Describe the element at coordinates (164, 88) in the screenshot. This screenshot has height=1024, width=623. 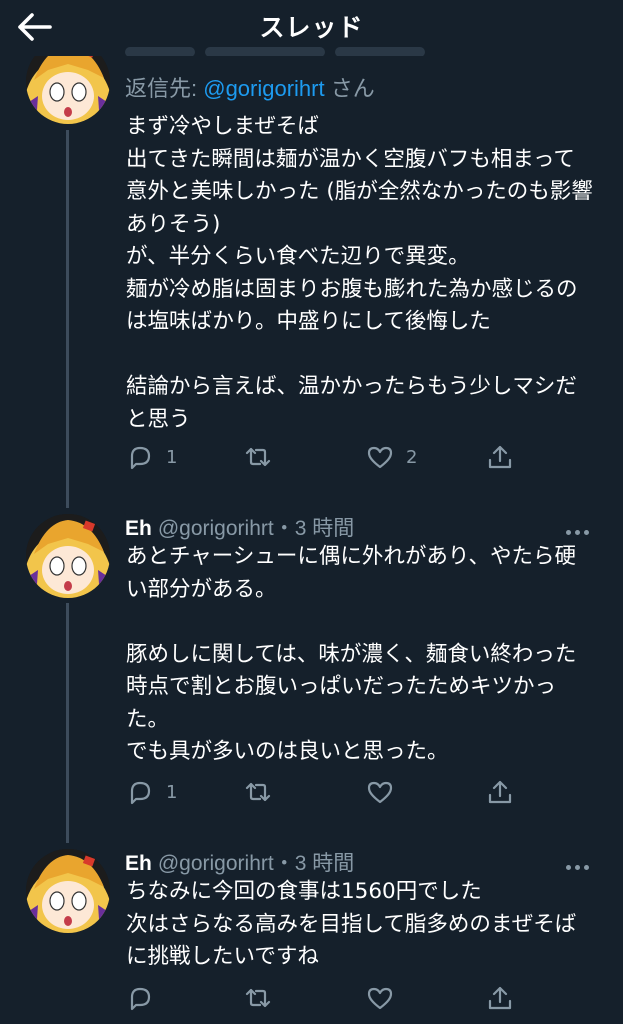
I see `reply-to-prefix: 返信先:` at that location.